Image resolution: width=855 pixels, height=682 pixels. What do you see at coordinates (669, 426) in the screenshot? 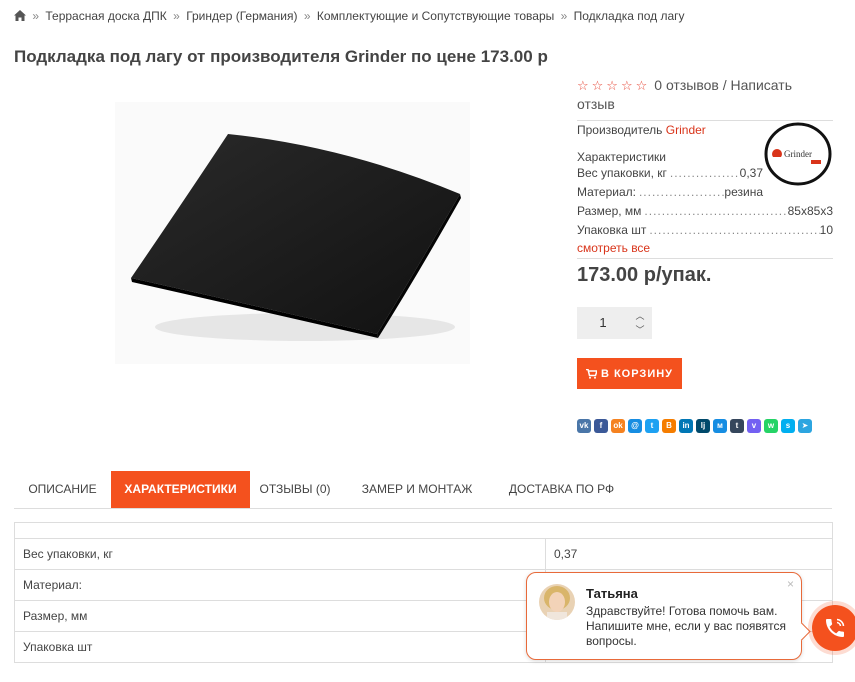
I see `blogger-icon: B` at bounding box center [669, 426].